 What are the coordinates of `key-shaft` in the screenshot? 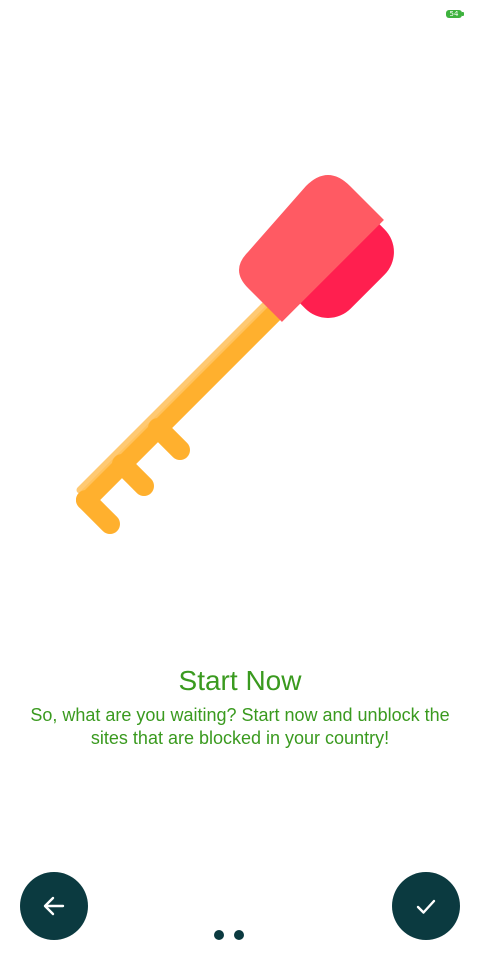 It's located at (182, 415).